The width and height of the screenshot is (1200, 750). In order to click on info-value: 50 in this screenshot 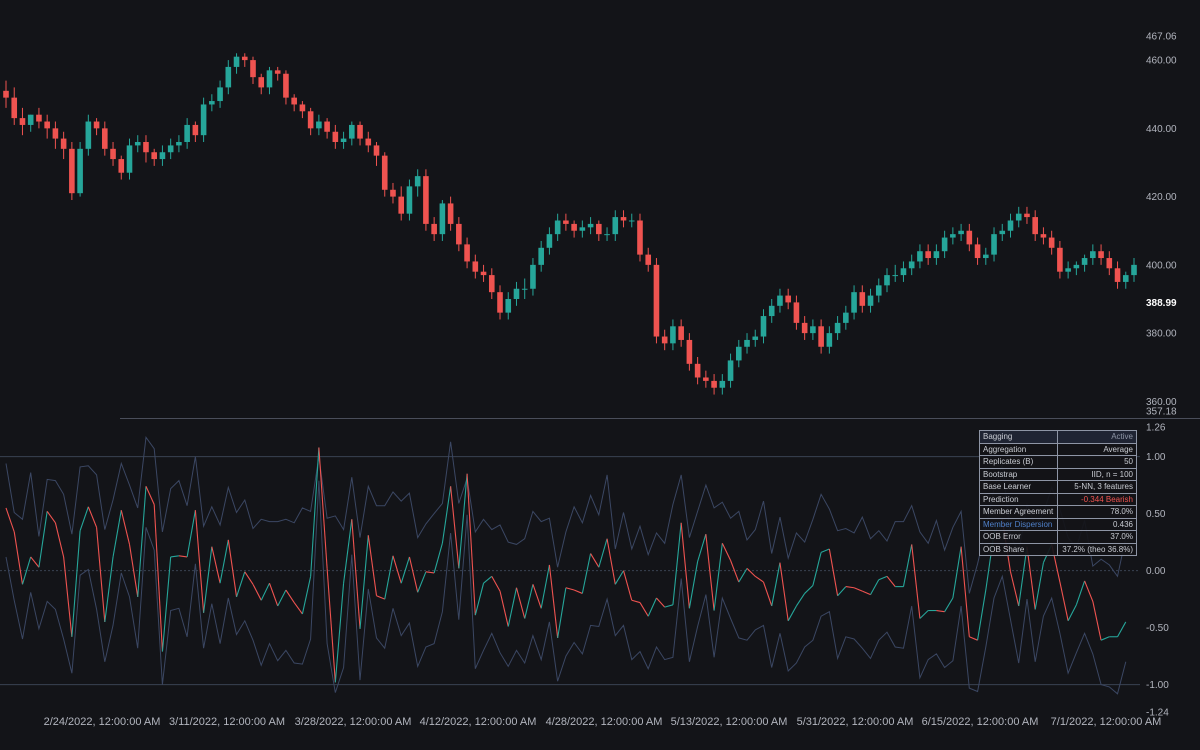, I will do `click(1097, 462)`.